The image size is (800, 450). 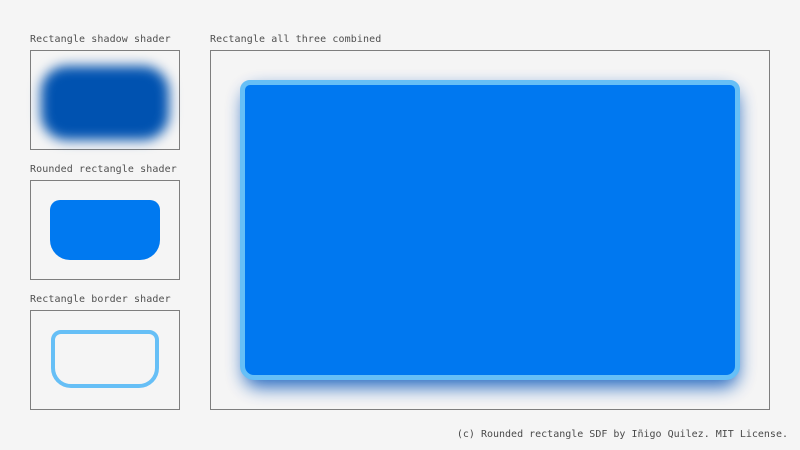 I want to click on rounded-filled-rectangle, so click(x=105, y=230).